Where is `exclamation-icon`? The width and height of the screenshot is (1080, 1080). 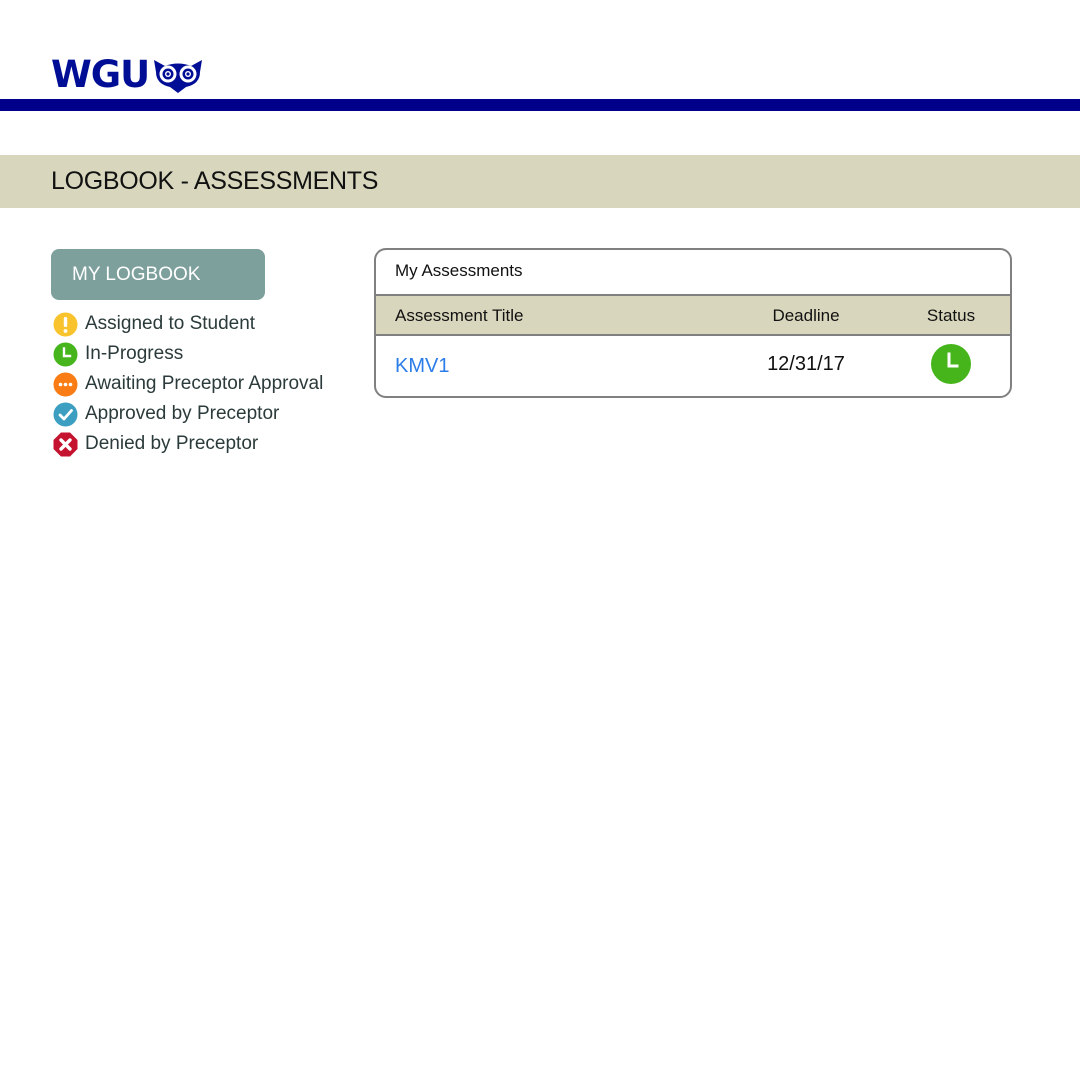 exclamation-icon is located at coordinates (65, 324).